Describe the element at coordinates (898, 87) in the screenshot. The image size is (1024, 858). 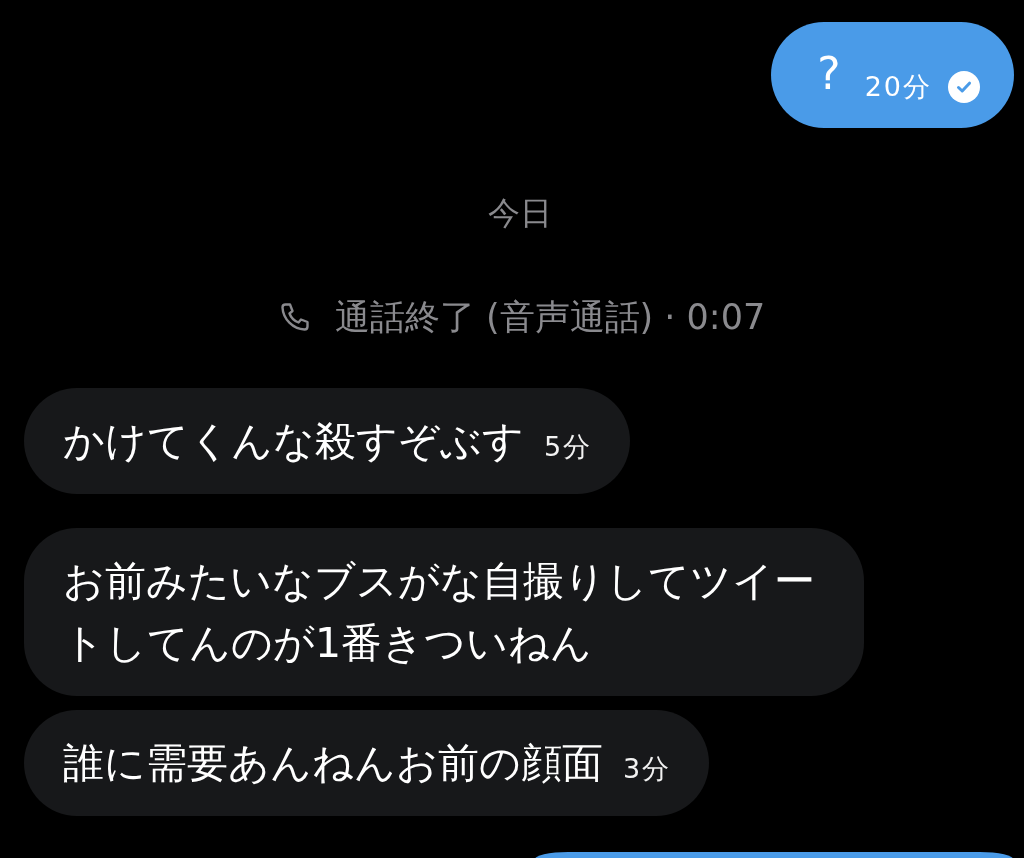
I see `message-time: 20分` at that location.